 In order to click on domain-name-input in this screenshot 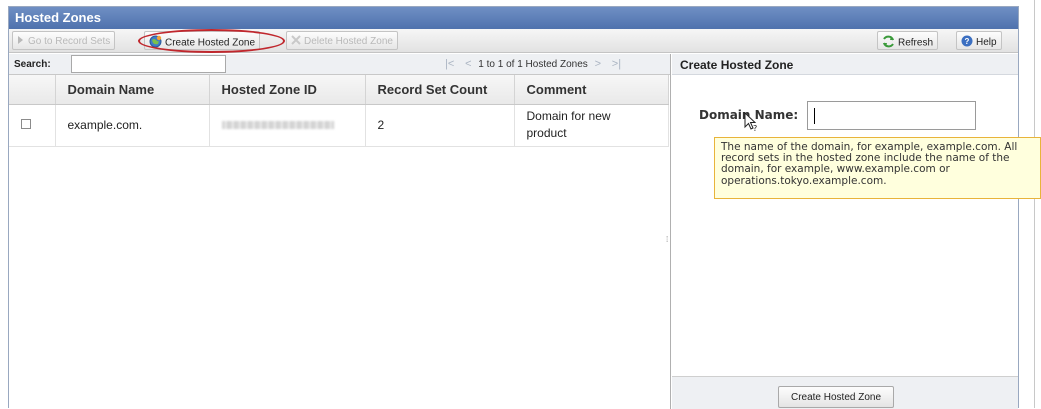, I will do `click(891, 115)`.